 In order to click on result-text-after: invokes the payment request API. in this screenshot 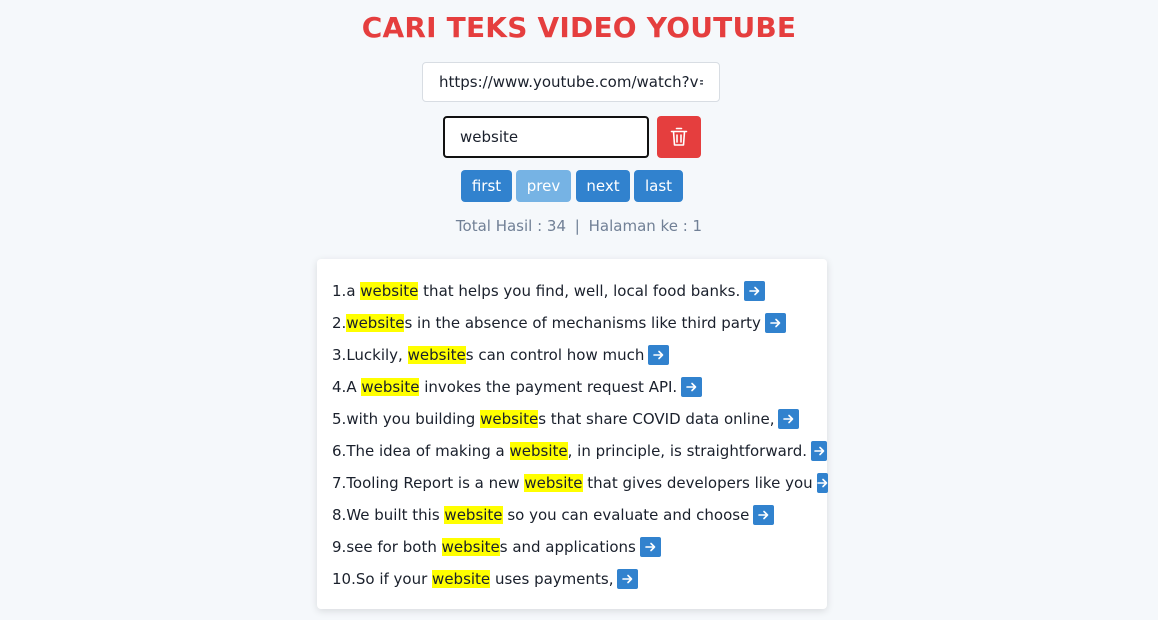, I will do `click(548, 387)`.